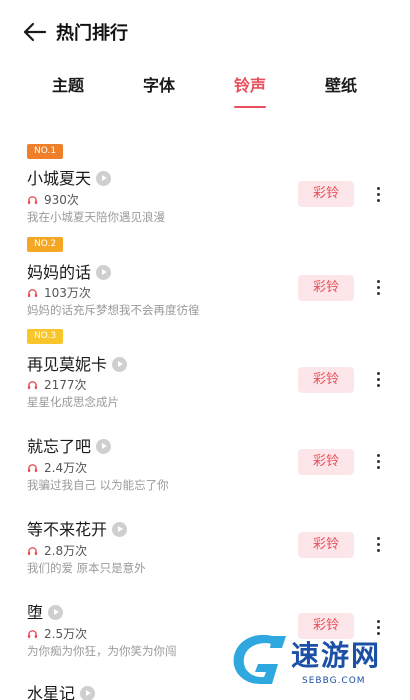 The image size is (410, 700). Describe the element at coordinates (69, 177) in the screenshot. I see `song-title: 小城夏天` at that location.